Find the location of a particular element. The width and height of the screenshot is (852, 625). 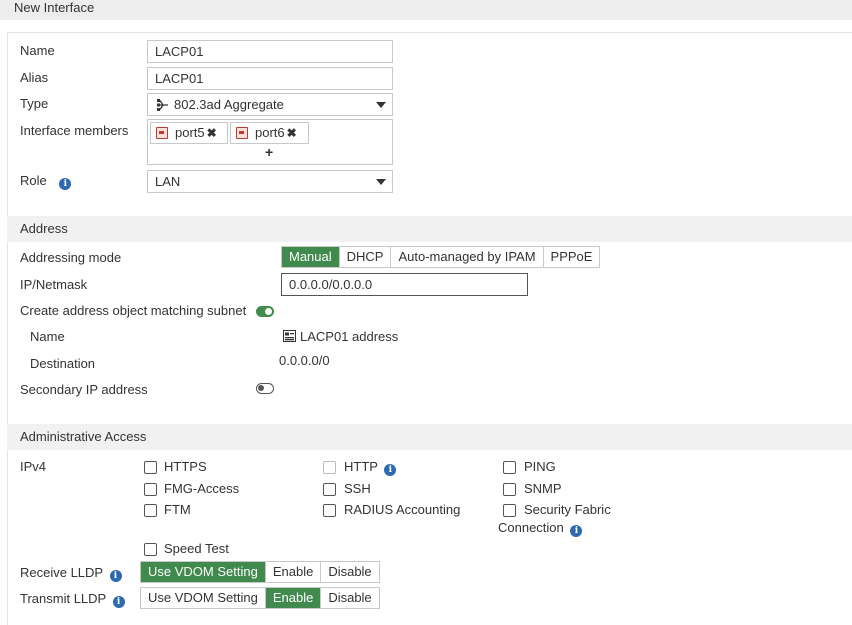

receive-lldp-label: Receive LLDP i is located at coordinates (71, 573).